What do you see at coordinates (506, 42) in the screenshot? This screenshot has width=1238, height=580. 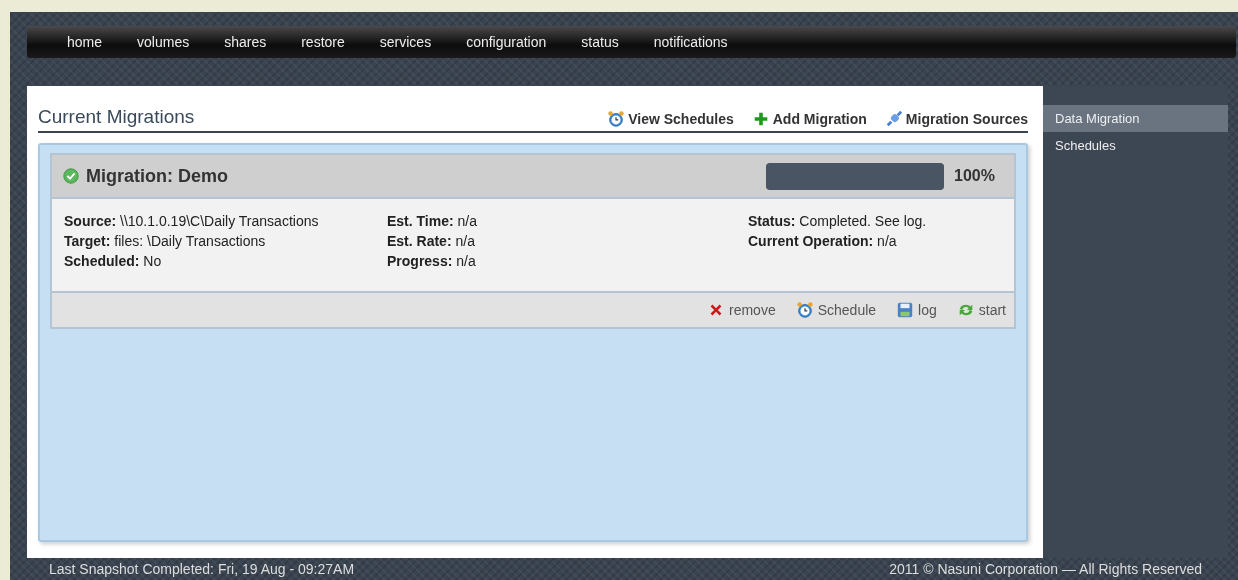 I see `nav-link: configuration` at bounding box center [506, 42].